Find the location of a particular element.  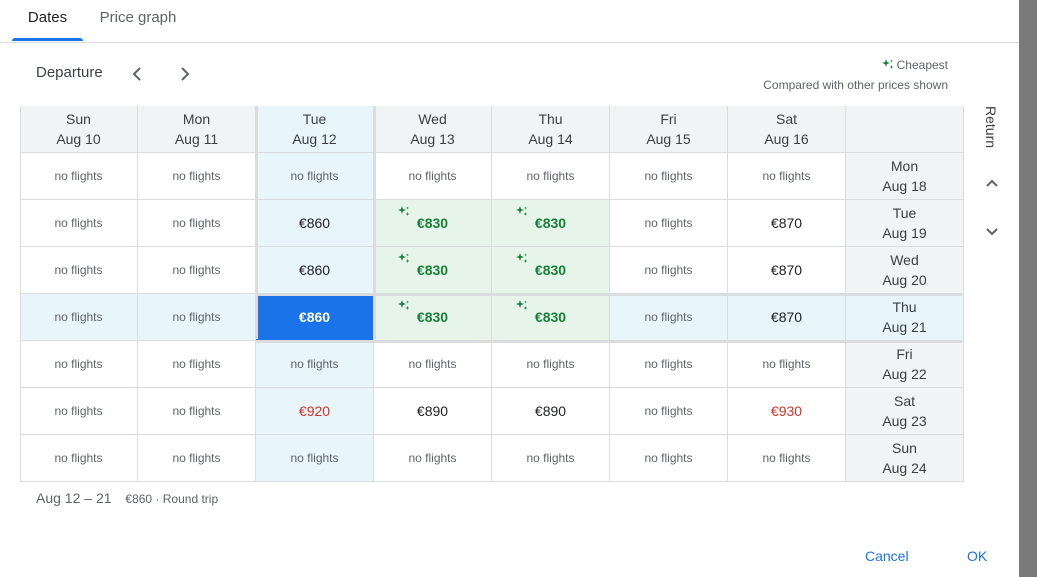

departure-date-header: Thu Aug 14 is located at coordinates (551, 129).